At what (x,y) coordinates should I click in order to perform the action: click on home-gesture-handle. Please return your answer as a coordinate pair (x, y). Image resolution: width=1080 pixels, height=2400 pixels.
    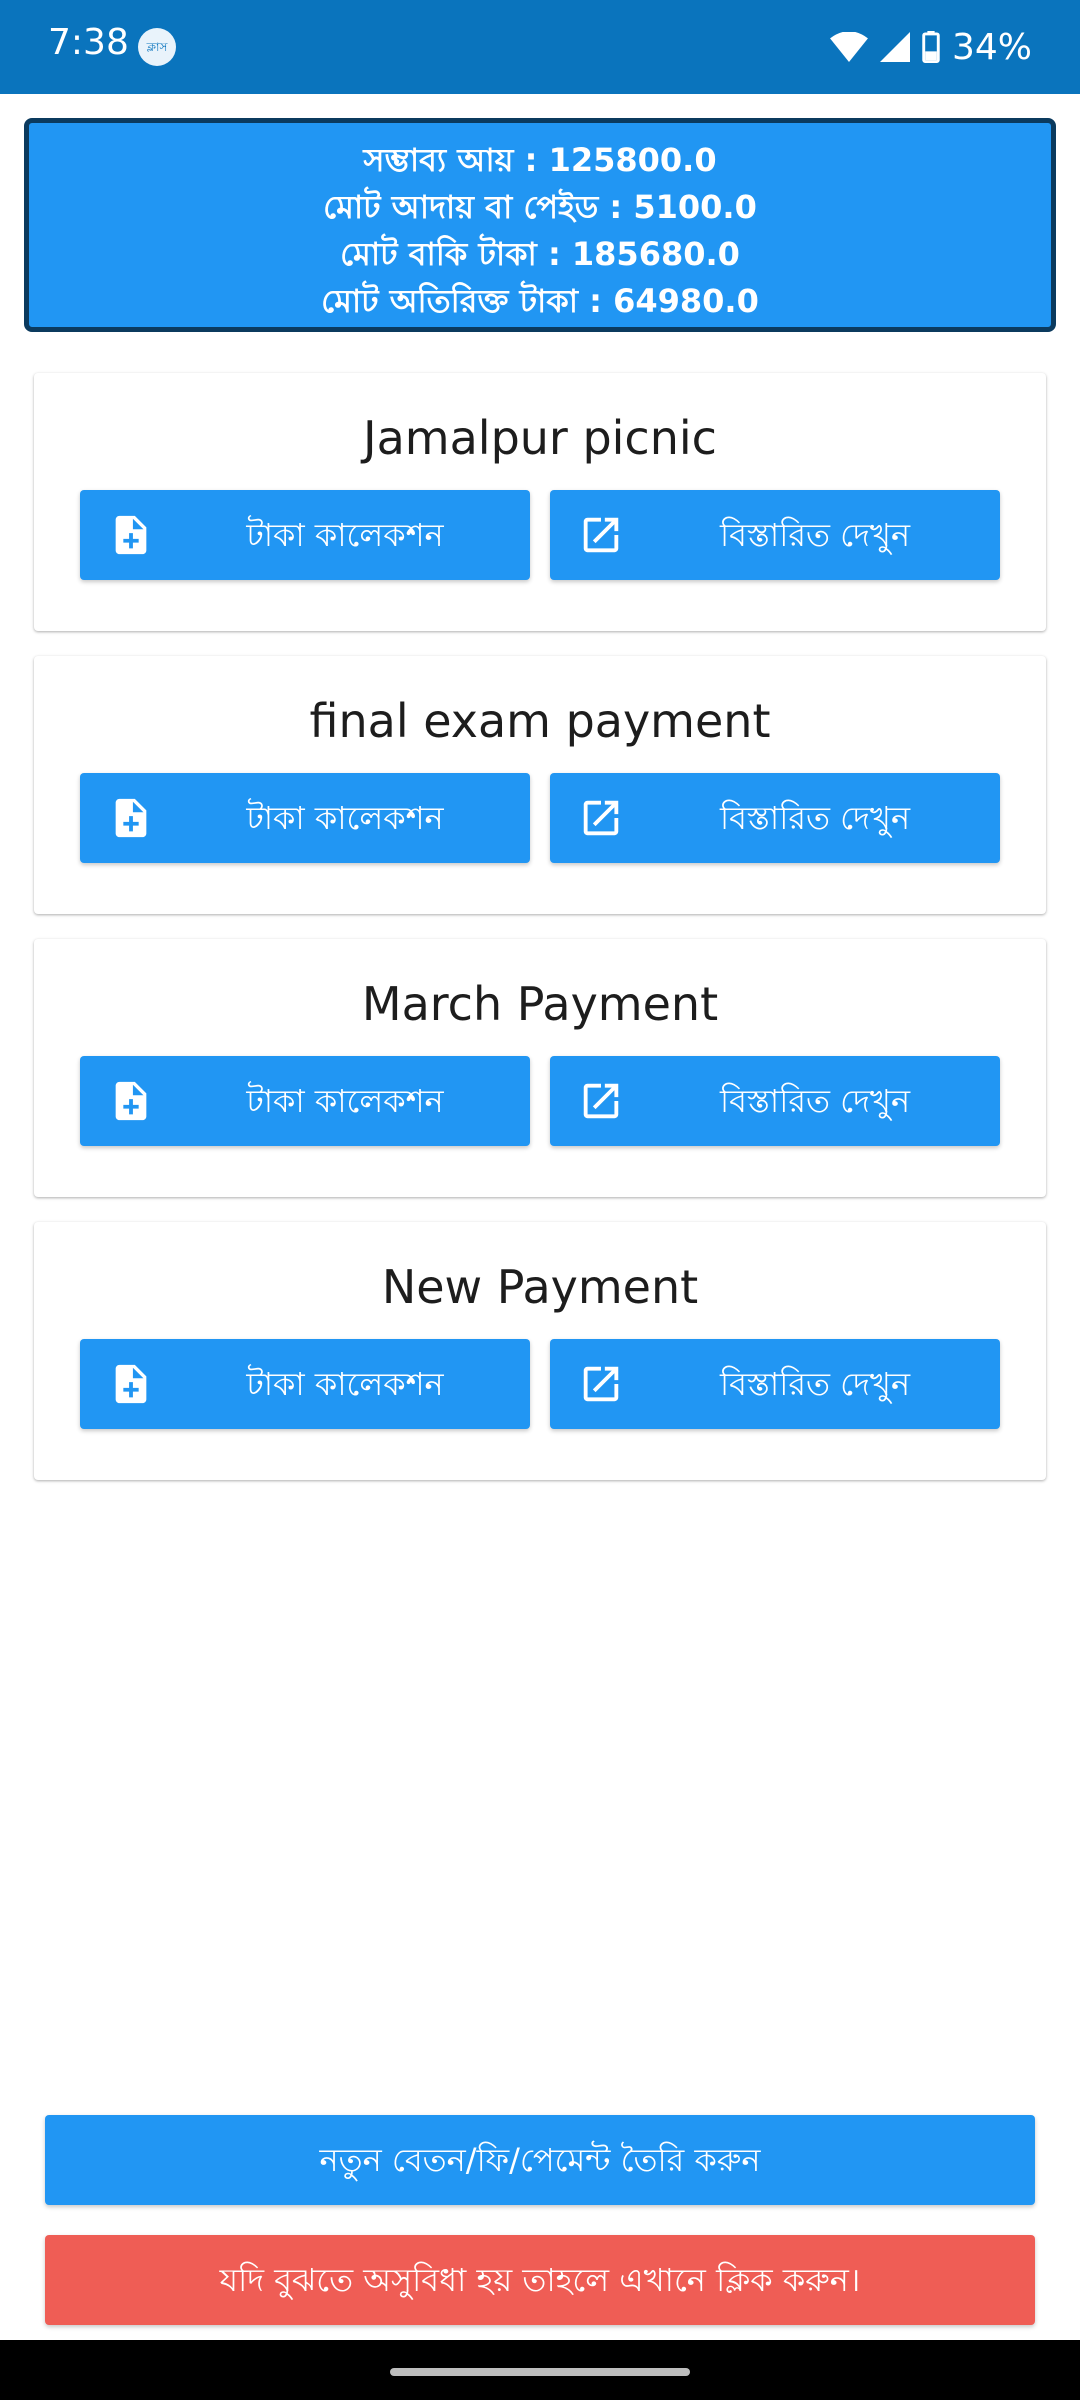
    Looking at the image, I should click on (540, 2372).